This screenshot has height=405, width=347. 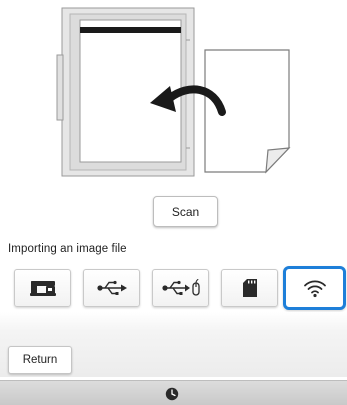 I want to click on import-section-label: Importing an image file, so click(x=67, y=249).